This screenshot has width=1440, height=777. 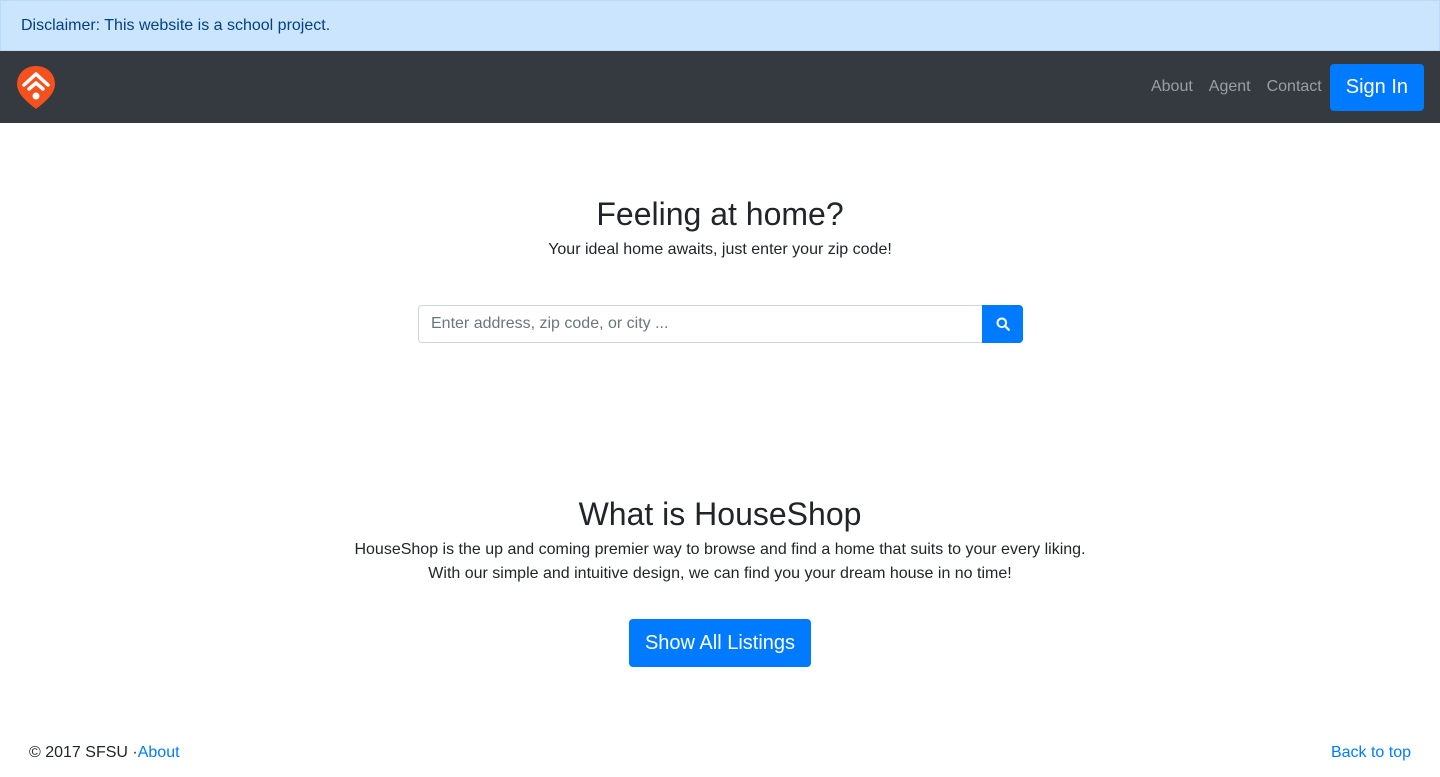 What do you see at coordinates (720, 753) in the screenshot?
I see `page-footer: © 2017 SFSU · About Back to top` at bounding box center [720, 753].